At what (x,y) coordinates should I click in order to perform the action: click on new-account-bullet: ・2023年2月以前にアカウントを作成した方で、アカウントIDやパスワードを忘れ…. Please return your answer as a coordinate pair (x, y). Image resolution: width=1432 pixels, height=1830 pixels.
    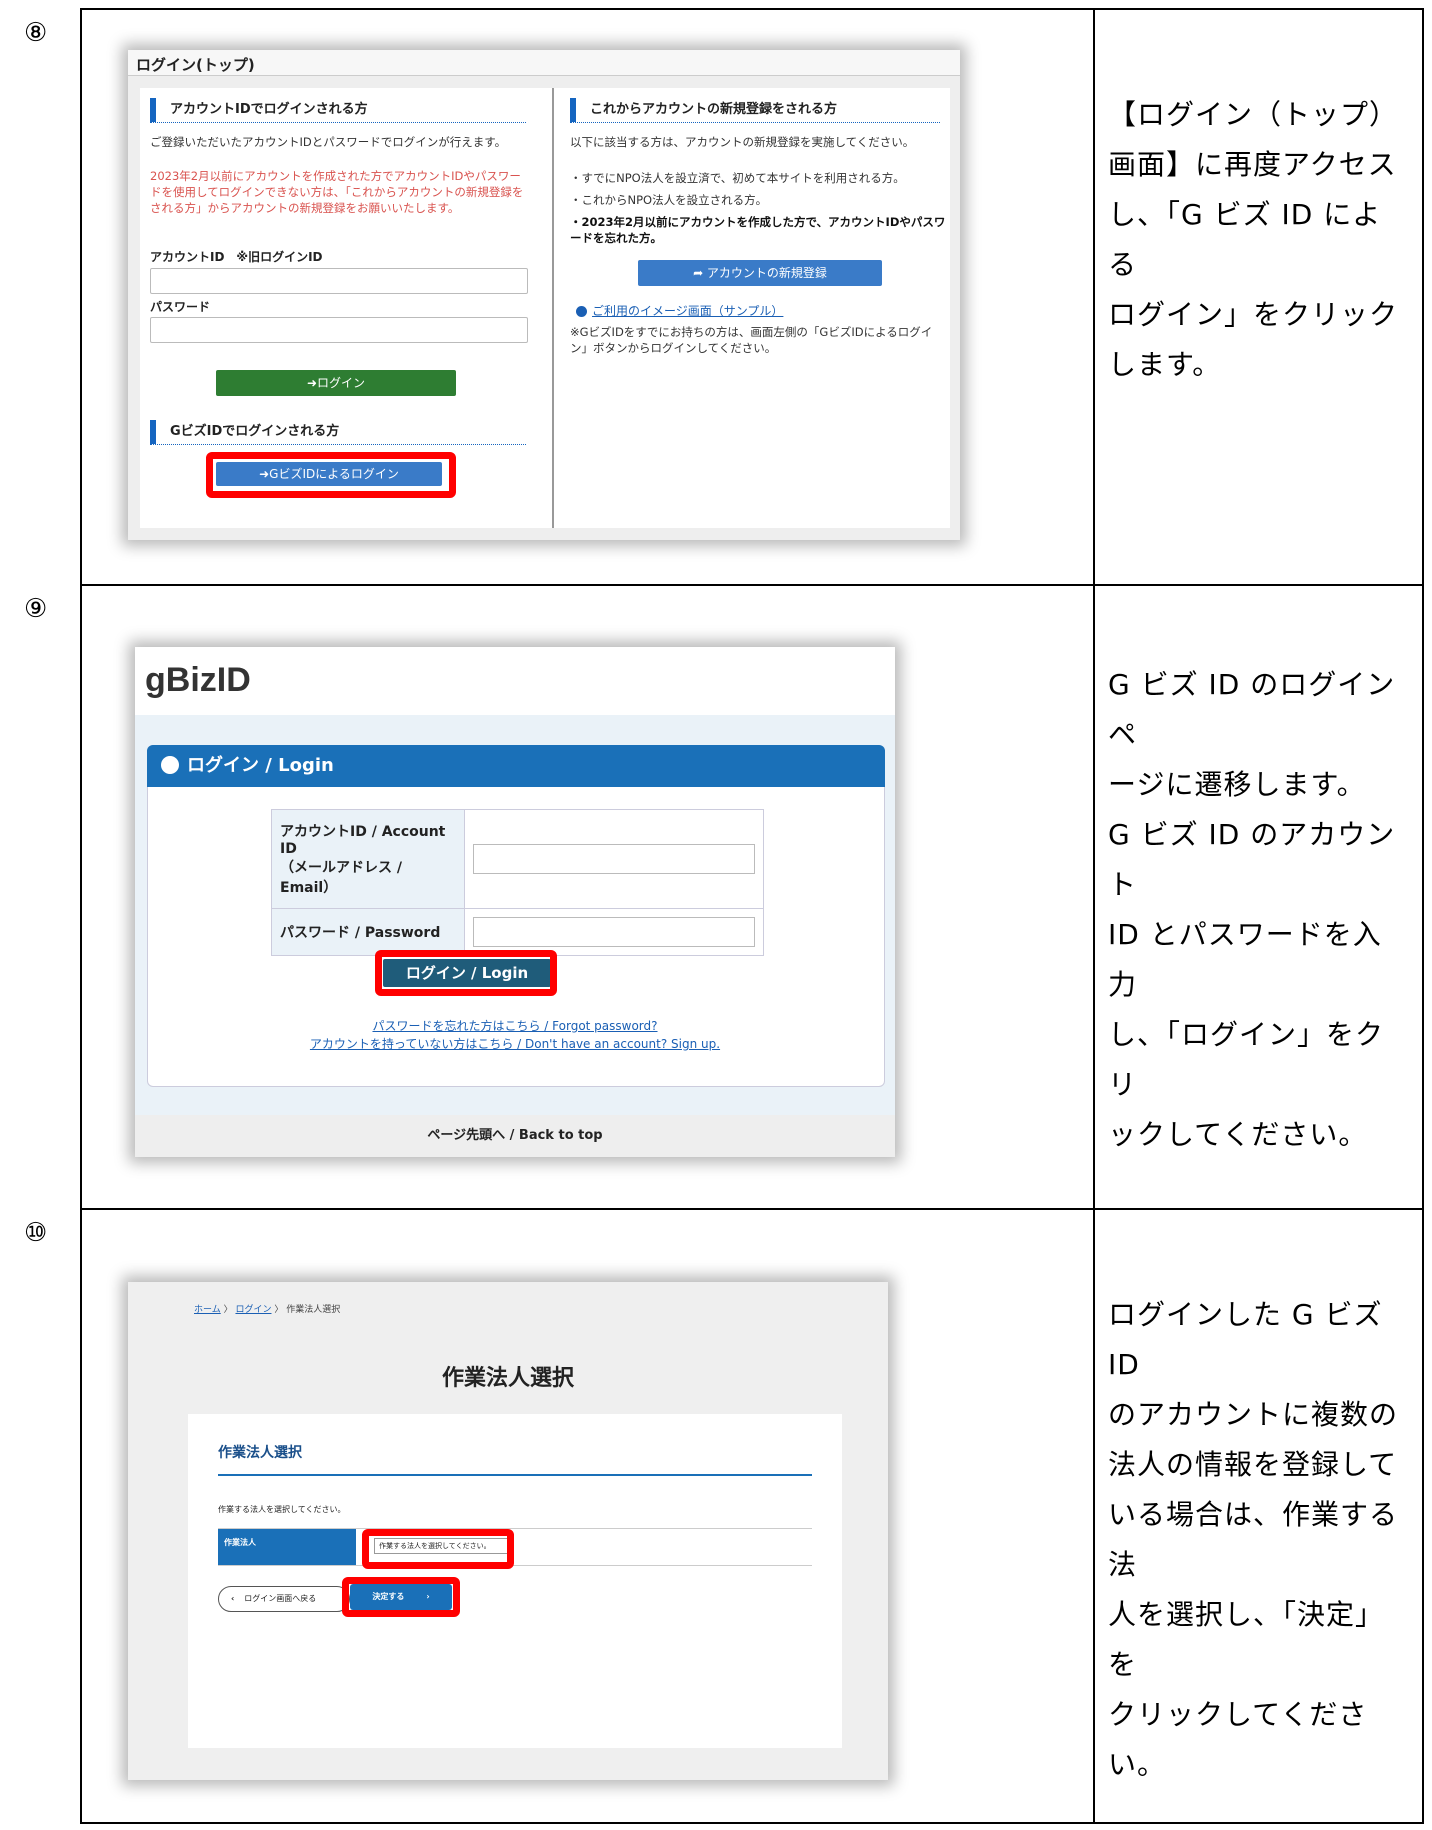
    Looking at the image, I should click on (758, 230).